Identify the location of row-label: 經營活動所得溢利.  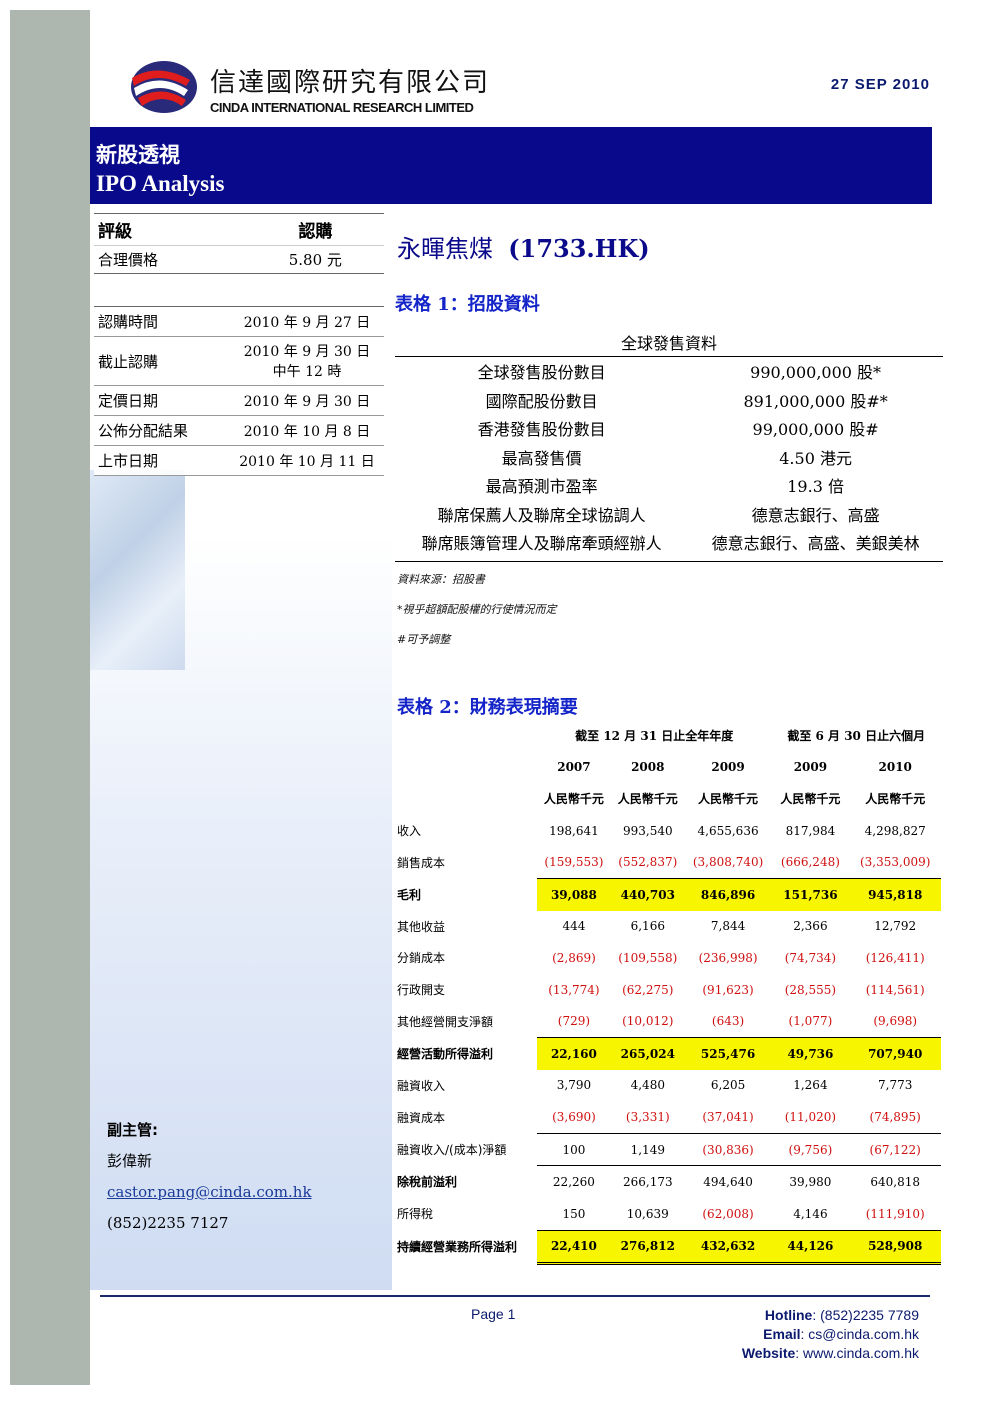
(445, 1053).